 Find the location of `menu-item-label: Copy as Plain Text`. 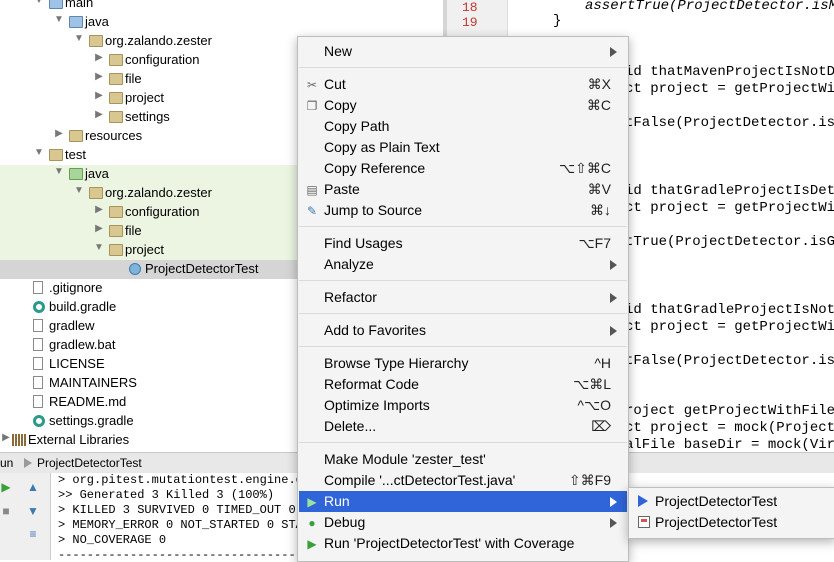

menu-item-label: Copy as Plain Text is located at coordinates (382, 147).